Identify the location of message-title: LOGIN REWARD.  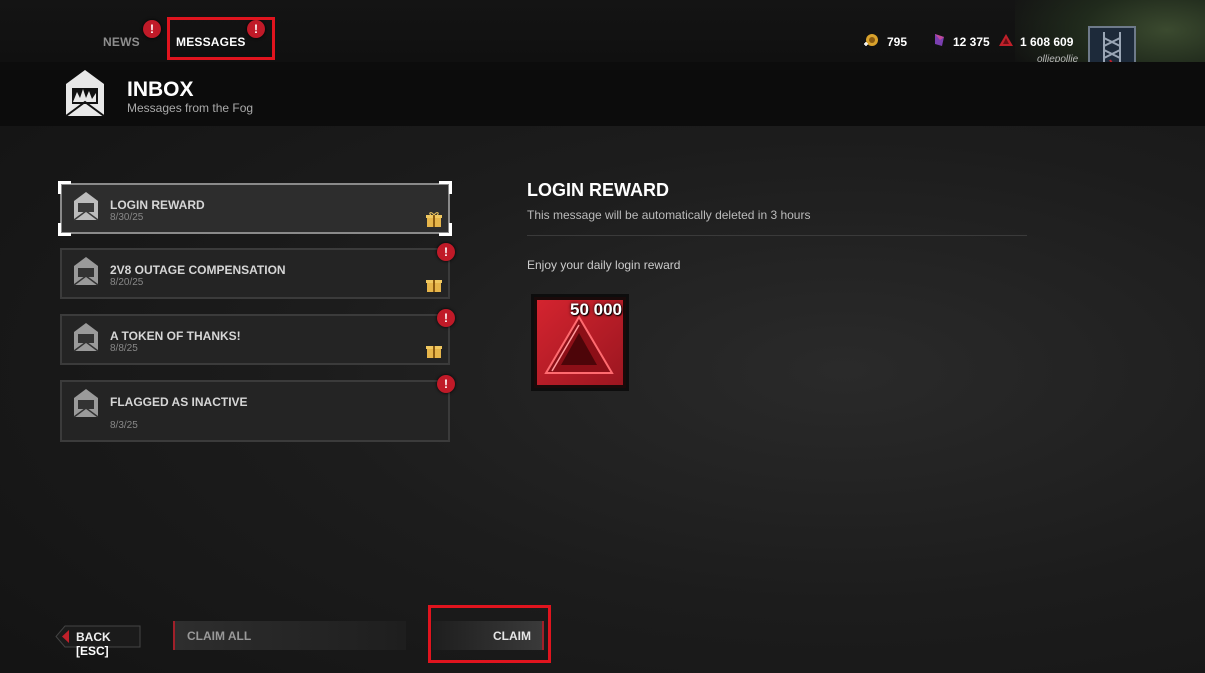
(157, 205).